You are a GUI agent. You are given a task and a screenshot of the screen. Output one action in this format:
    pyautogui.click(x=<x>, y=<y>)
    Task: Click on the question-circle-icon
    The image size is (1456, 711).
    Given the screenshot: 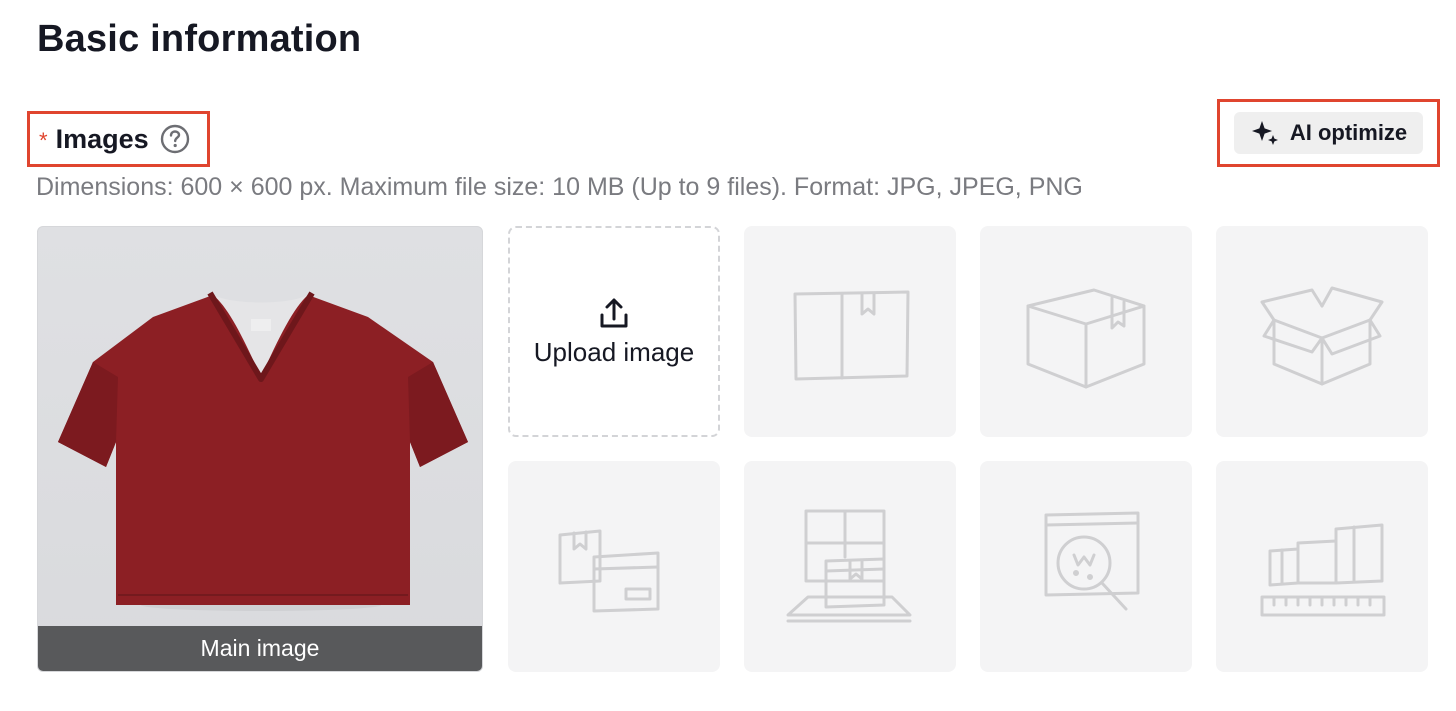 What is the action you would take?
    pyautogui.click(x=175, y=139)
    